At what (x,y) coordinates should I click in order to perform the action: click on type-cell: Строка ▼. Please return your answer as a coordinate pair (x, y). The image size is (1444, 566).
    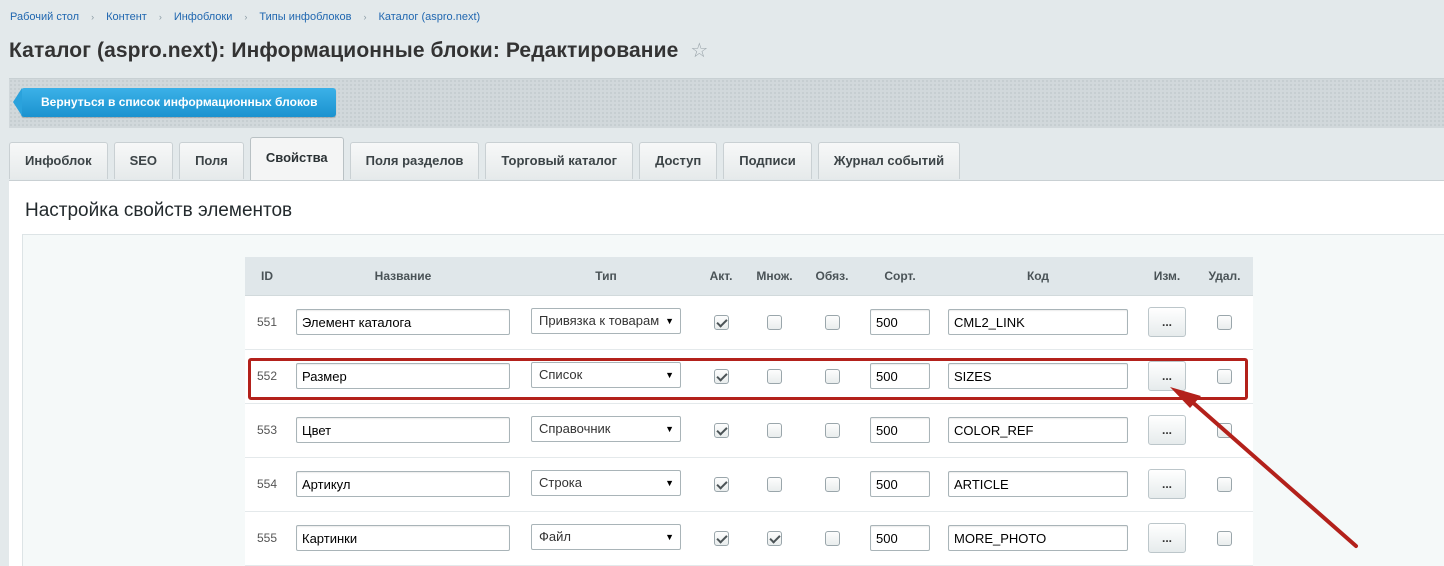
    Looking at the image, I should click on (606, 484).